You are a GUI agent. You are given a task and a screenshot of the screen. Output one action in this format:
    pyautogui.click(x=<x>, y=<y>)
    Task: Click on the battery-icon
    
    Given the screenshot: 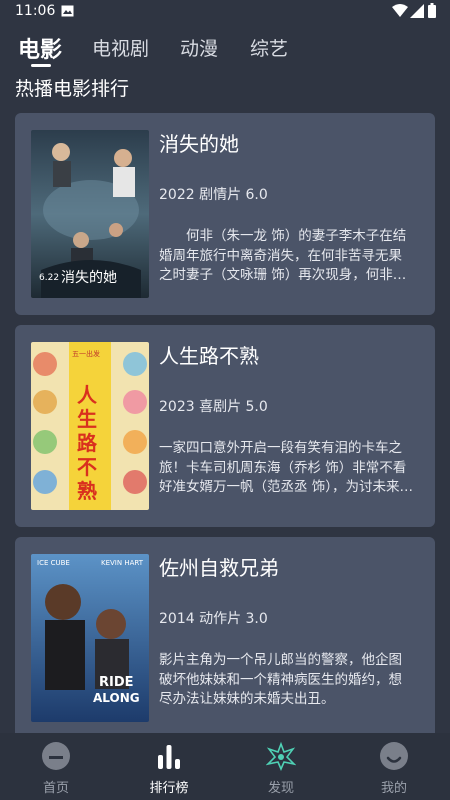 What is the action you would take?
    pyautogui.click(x=432, y=10)
    